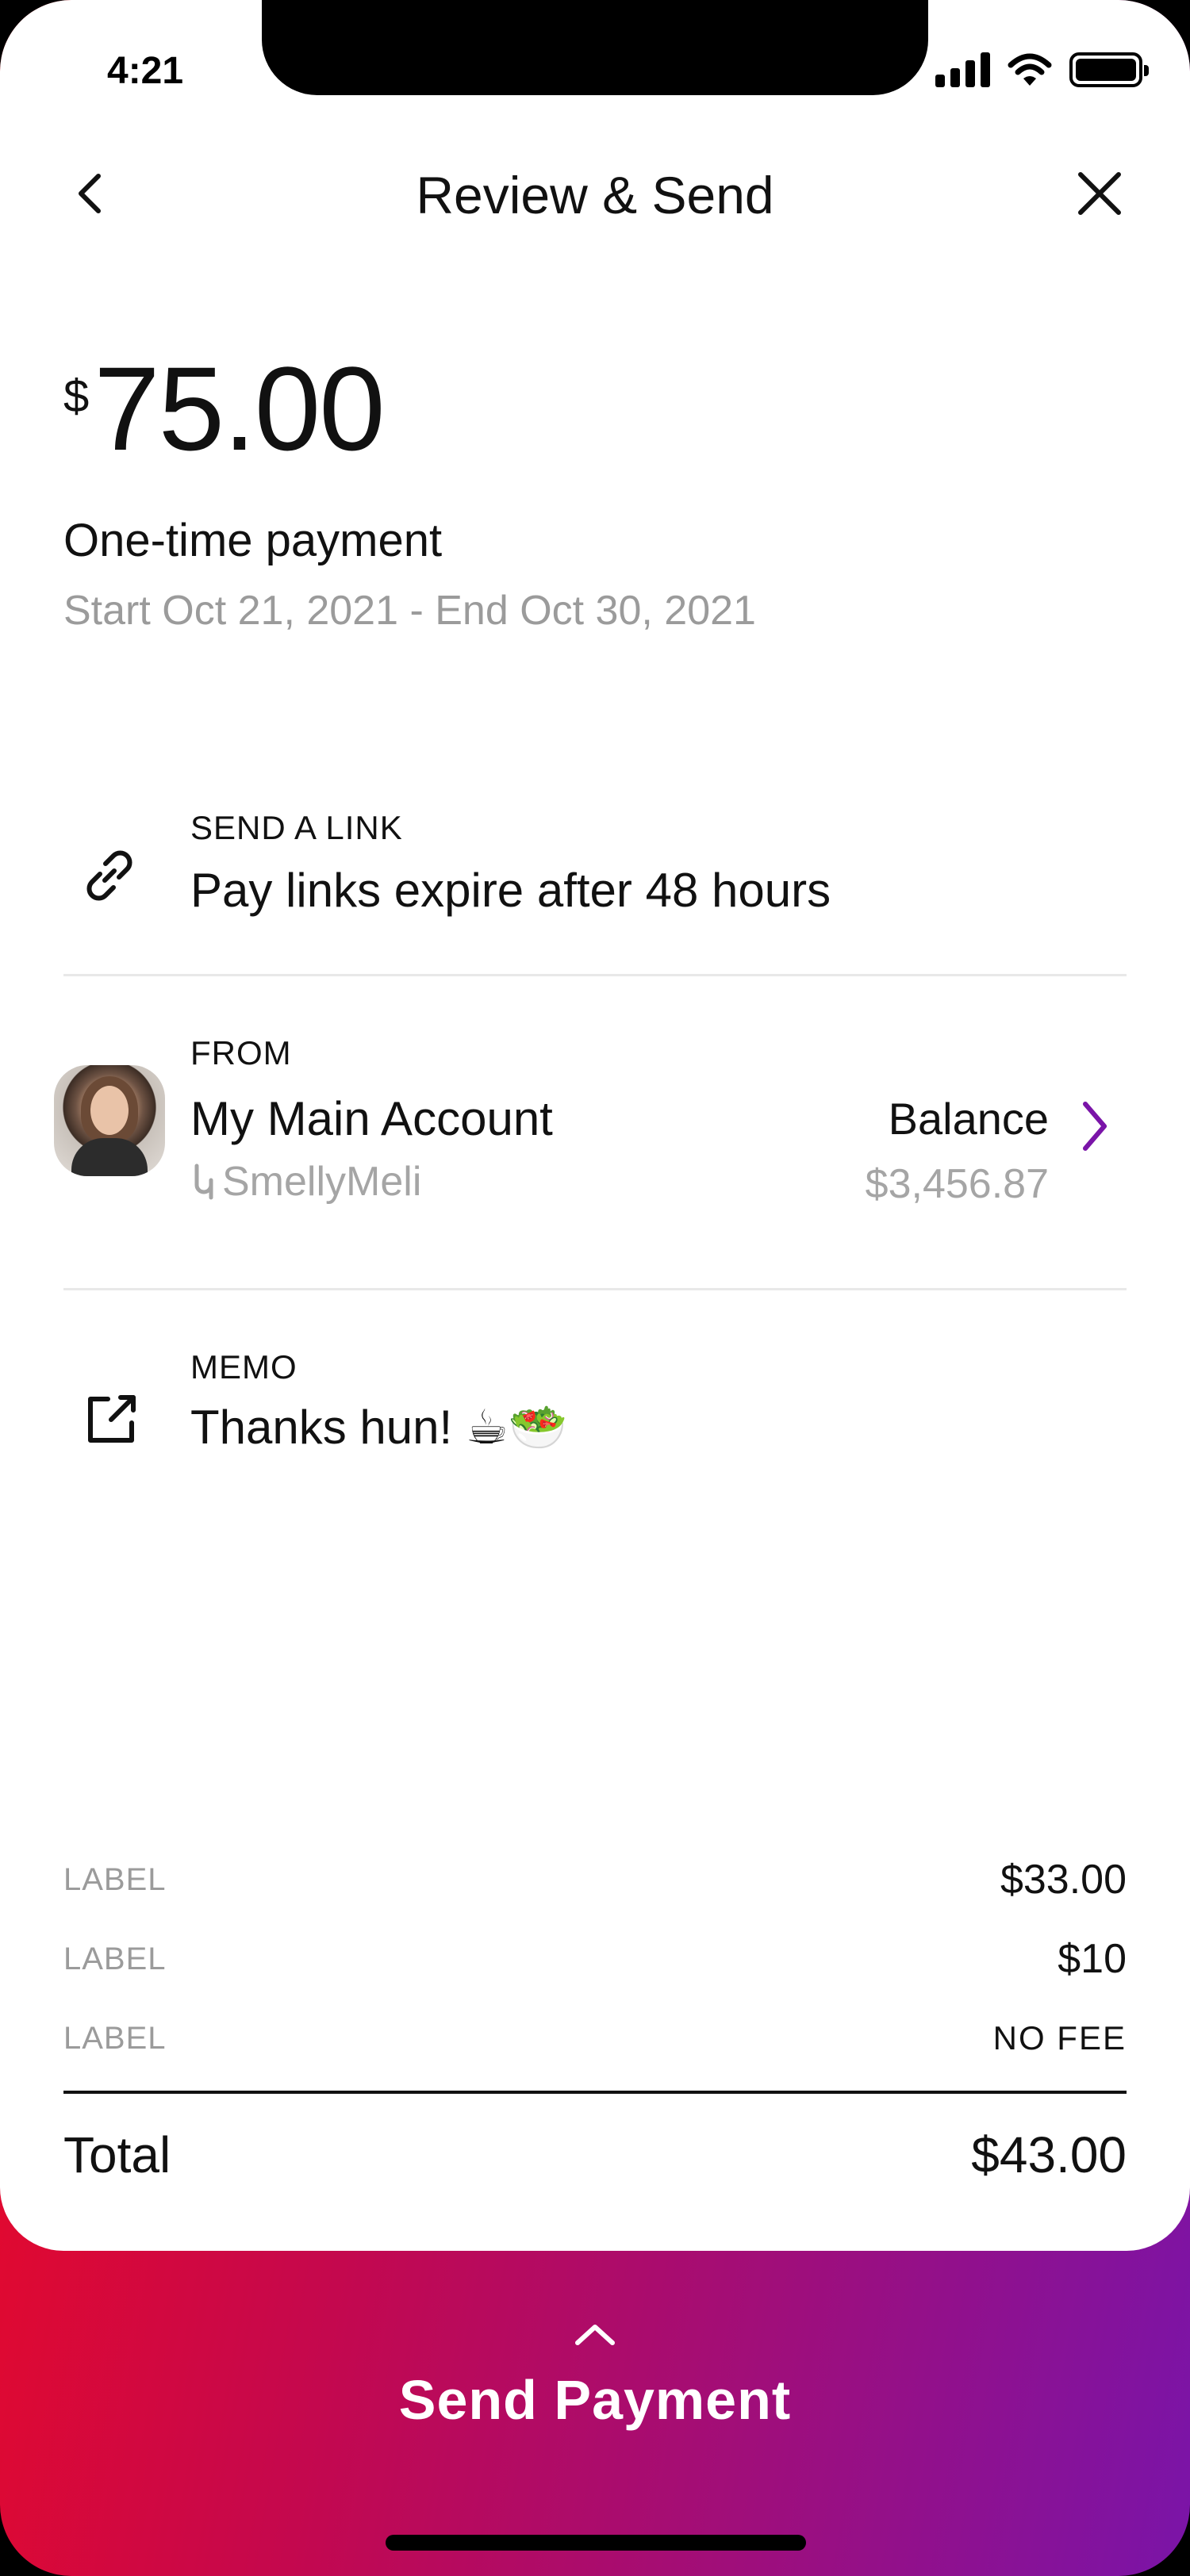 The image size is (1190, 2576). I want to click on from-label: FROM, so click(241, 1053).